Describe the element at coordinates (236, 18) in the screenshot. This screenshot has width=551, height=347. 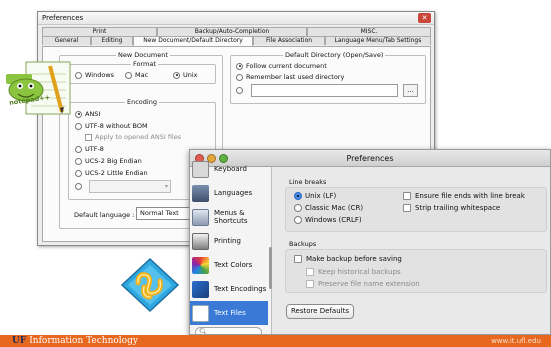
I see `npp-title-bar: Preferences ✕` at that location.